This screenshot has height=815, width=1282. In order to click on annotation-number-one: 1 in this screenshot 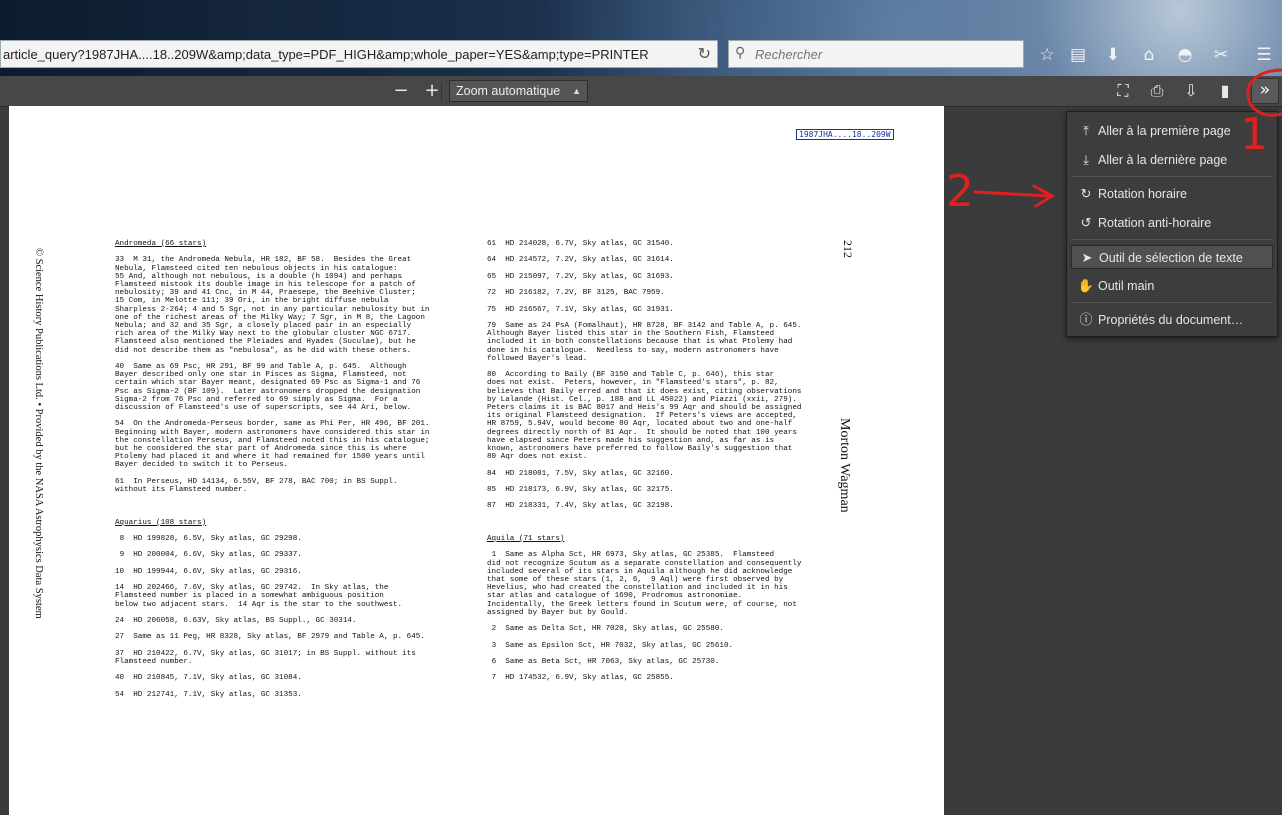, I will do `click(1254, 134)`.